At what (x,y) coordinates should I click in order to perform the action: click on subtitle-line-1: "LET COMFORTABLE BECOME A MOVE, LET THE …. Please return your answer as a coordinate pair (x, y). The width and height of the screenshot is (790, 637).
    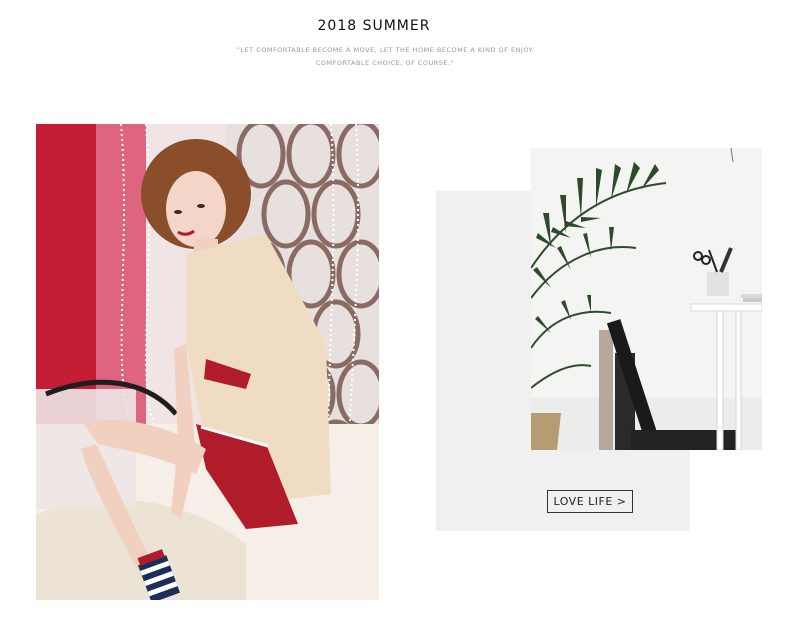
    Looking at the image, I should click on (385, 50).